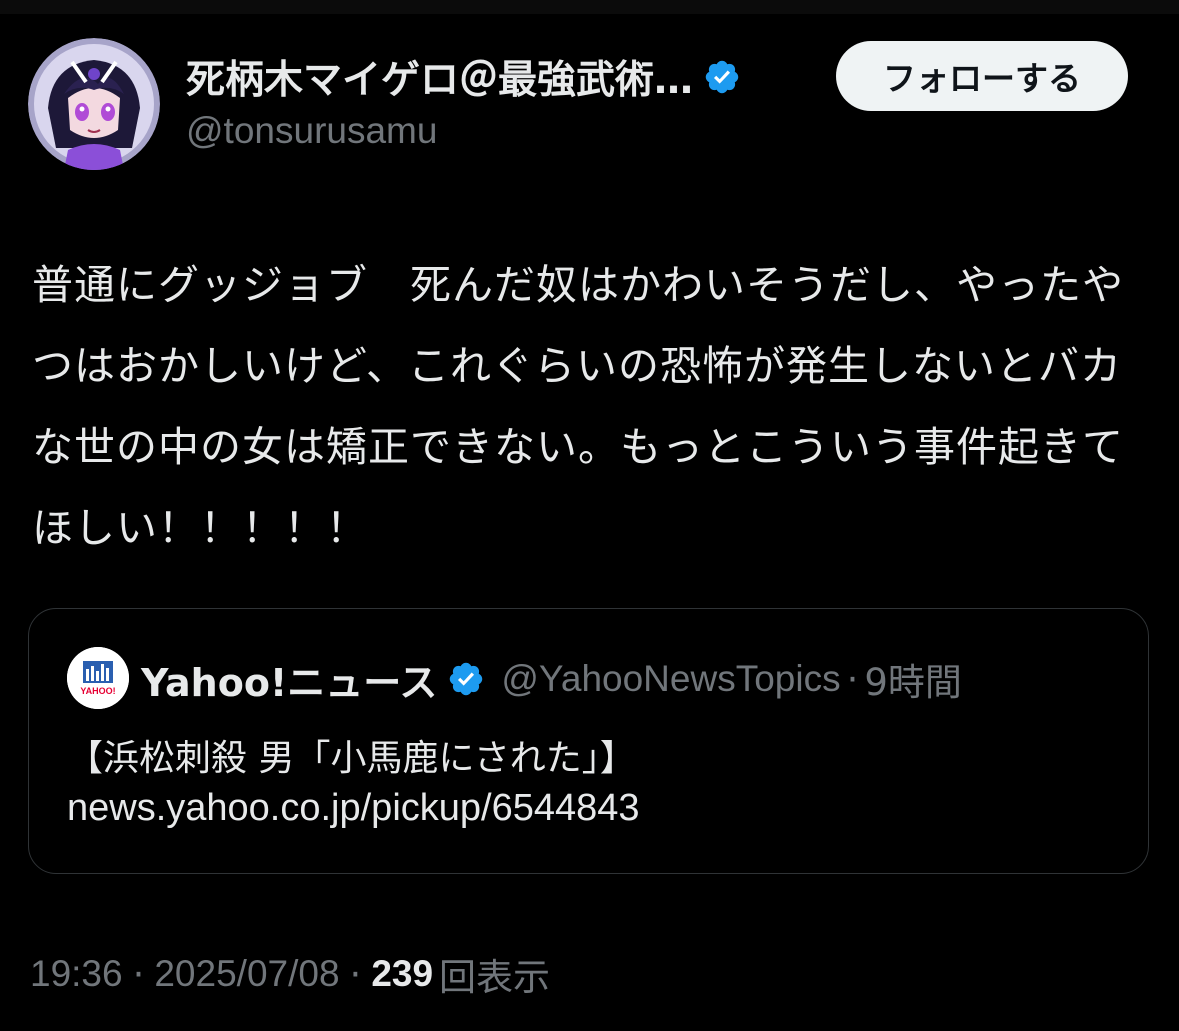 The width and height of the screenshot is (1179, 1031). I want to click on view-count: 239, so click(402, 974).